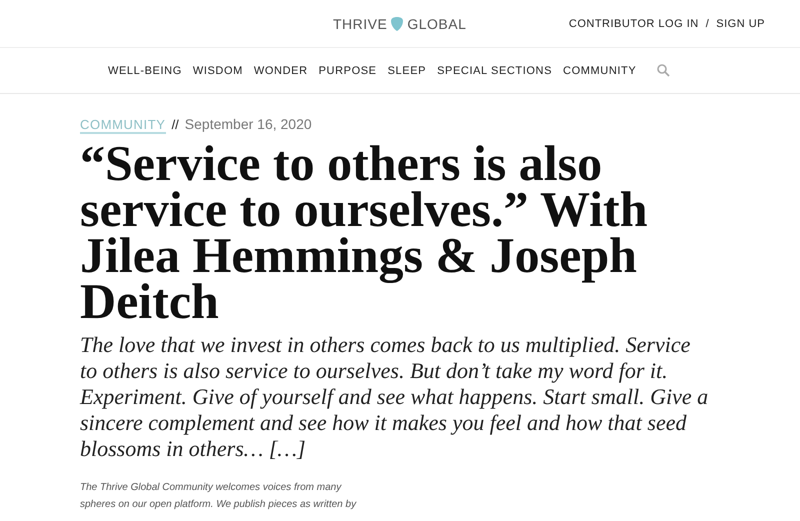 This screenshot has height=521, width=800. What do you see at coordinates (663, 70) in the screenshot?
I see `search-icon` at bounding box center [663, 70].